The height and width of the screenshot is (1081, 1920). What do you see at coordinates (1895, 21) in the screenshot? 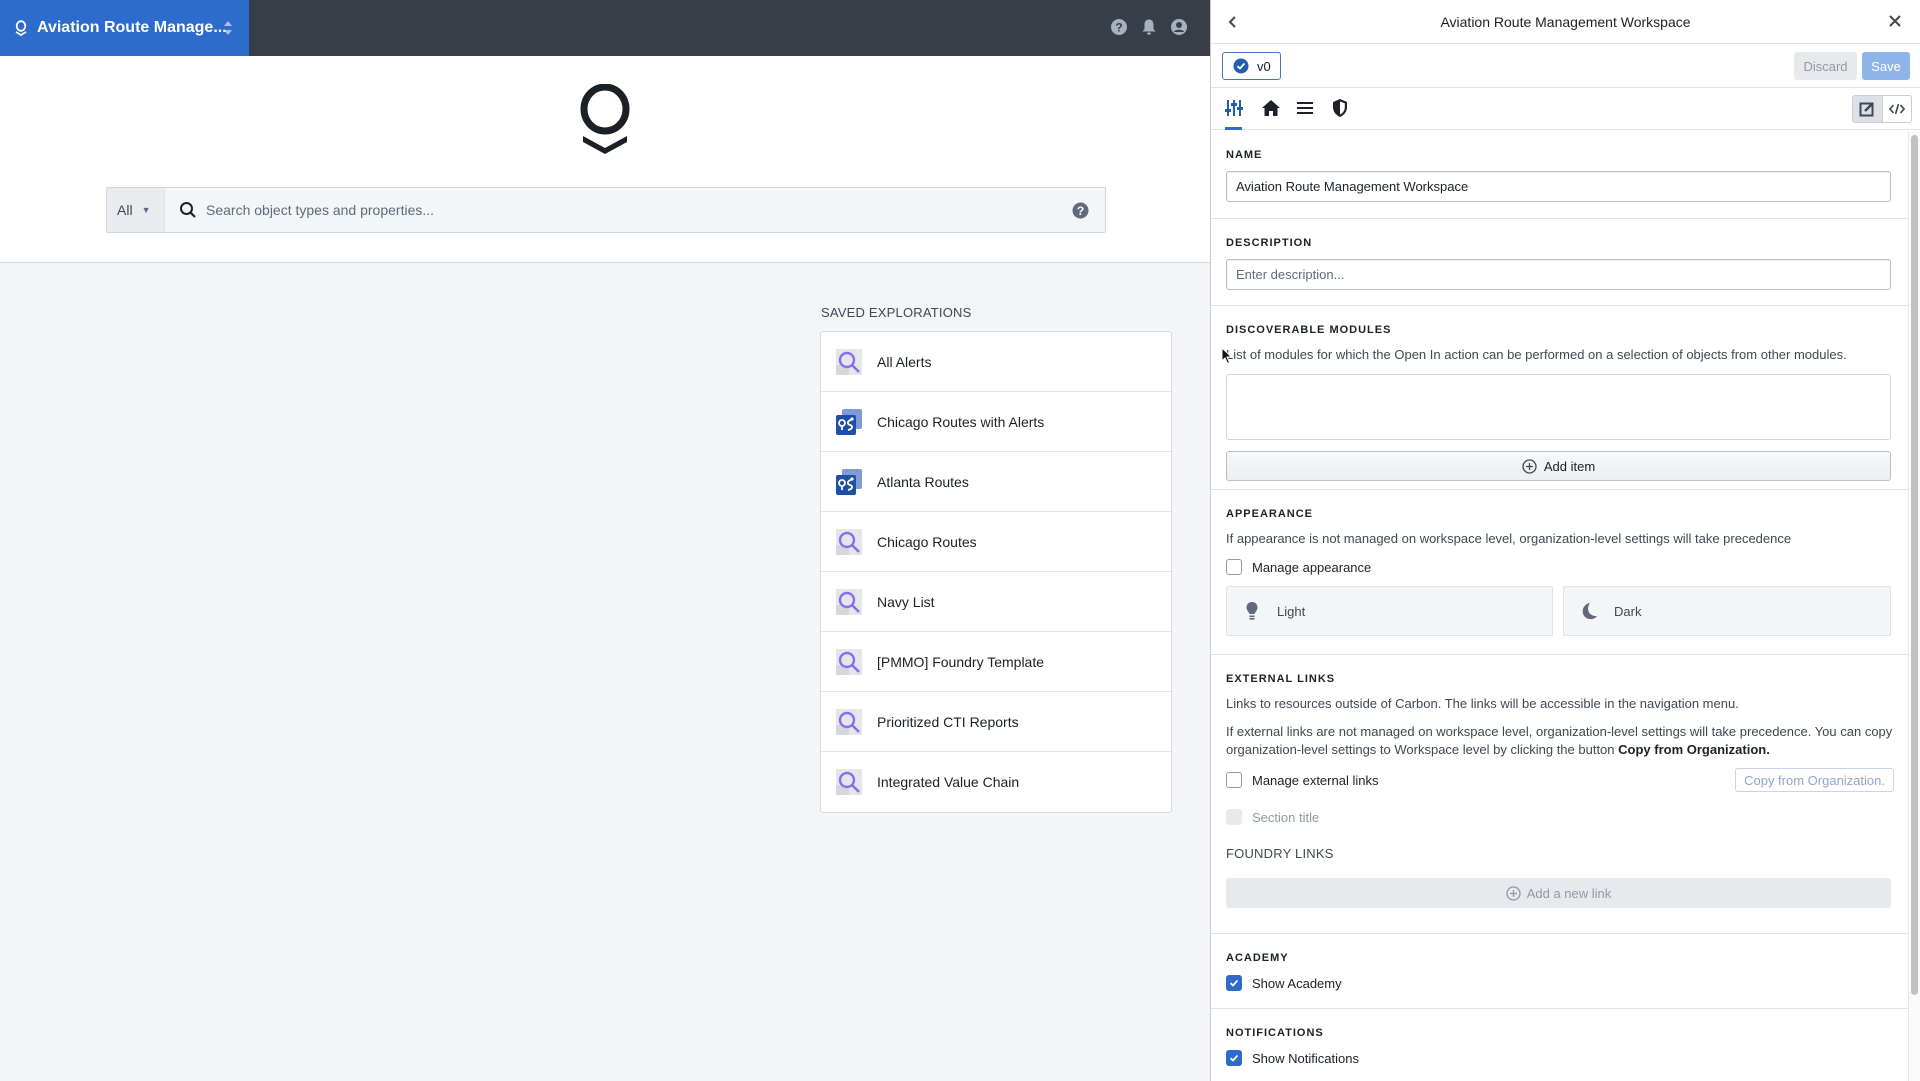
I see `close-icon` at bounding box center [1895, 21].